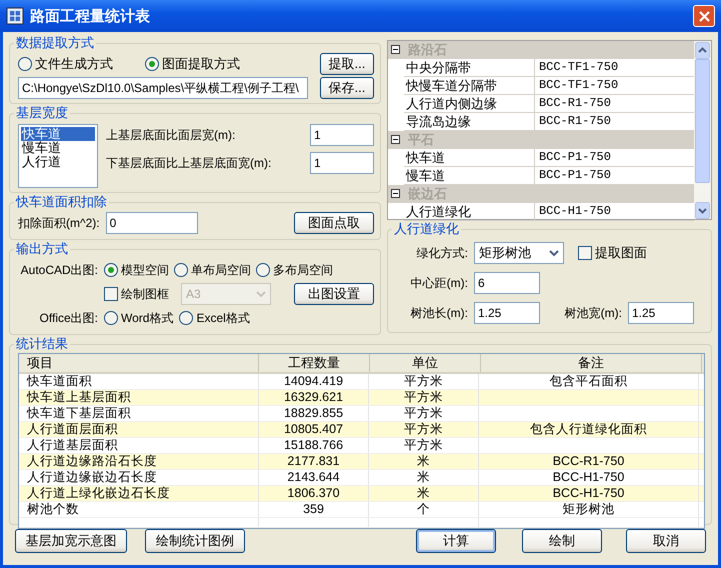 The height and width of the screenshot is (568, 721). What do you see at coordinates (314, 413) in the screenshot?
I see `table-cell: 18829.855` at bounding box center [314, 413].